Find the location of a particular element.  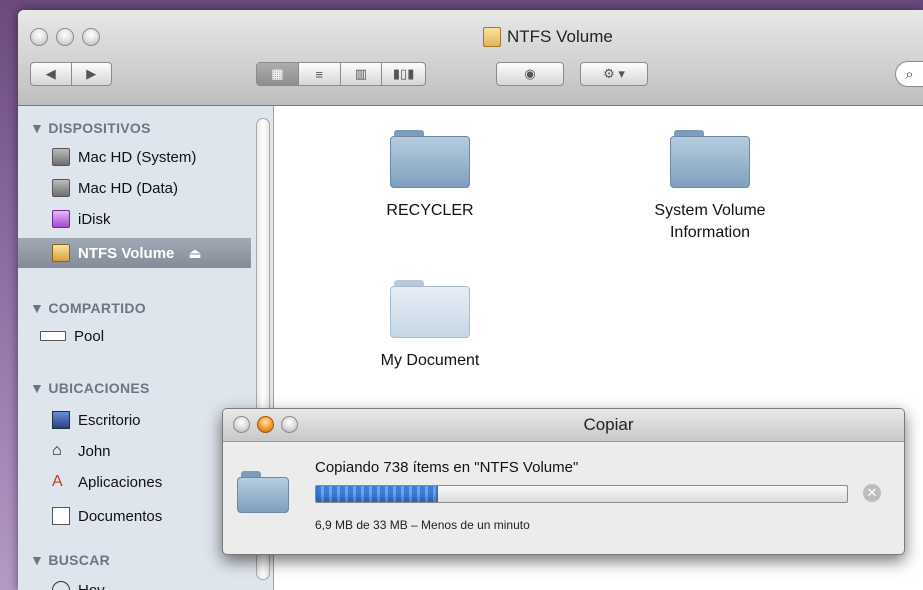

coverflow-view-button: ▮▯▮ is located at coordinates (403, 74).